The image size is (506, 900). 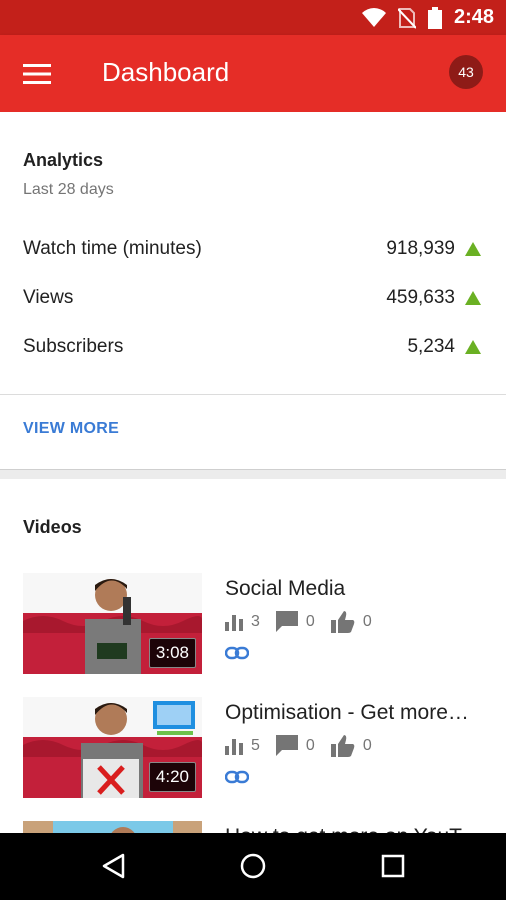 I want to click on video-view-count: 3, so click(x=255, y=621).